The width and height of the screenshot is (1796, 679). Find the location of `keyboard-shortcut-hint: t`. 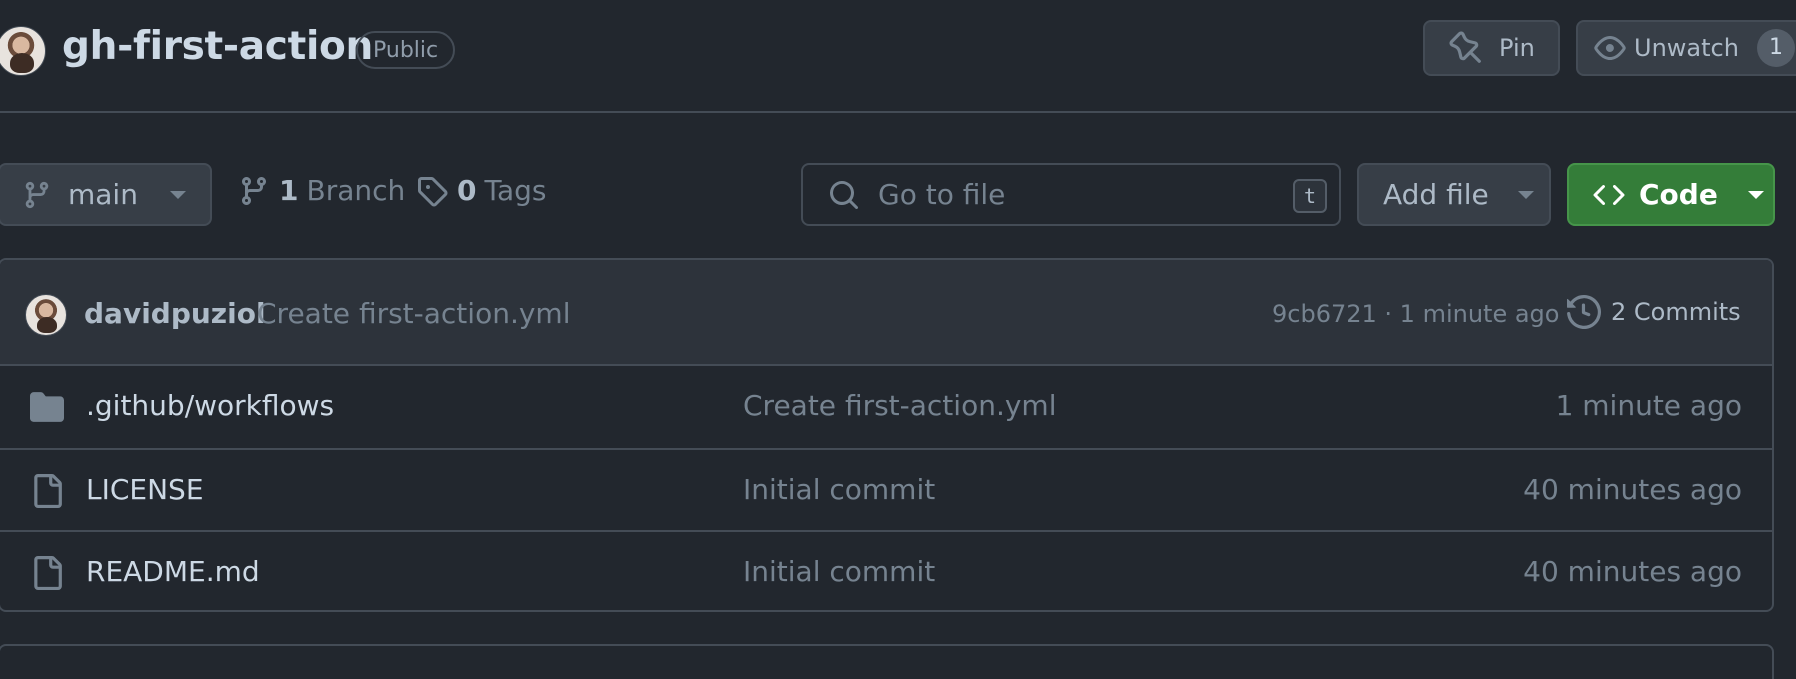

keyboard-shortcut-hint: t is located at coordinates (1310, 196).